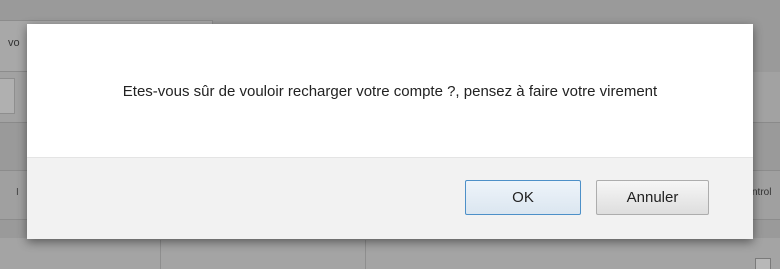 Image resolution: width=780 pixels, height=269 pixels. What do you see at coordinates (652, 197) in the screenshot?
I see `cancel-button: Annuler` at bounding box center [652, 197].